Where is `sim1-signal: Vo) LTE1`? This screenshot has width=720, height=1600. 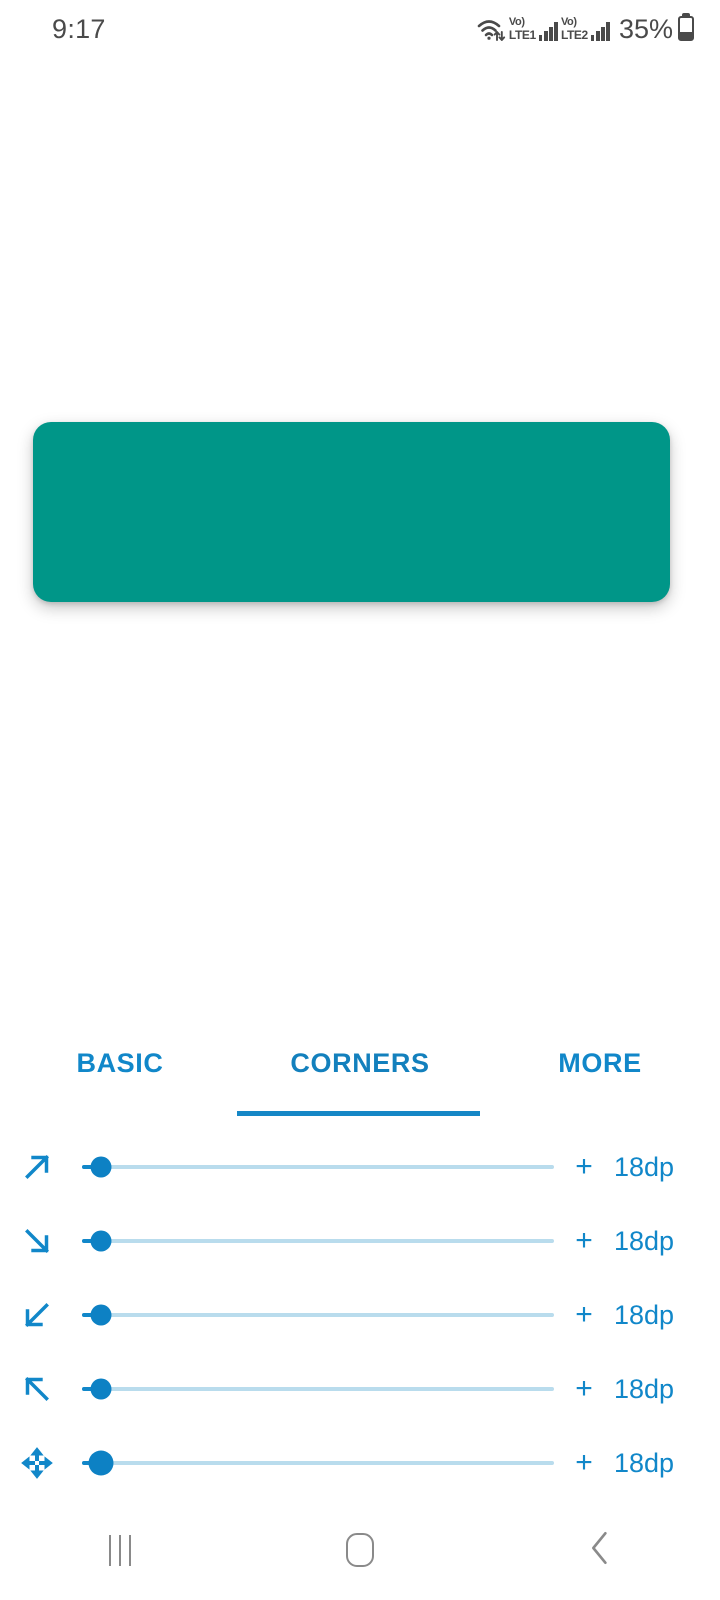
sim1-signal: Vo) LTE1 is located at coordinates (533, 29).